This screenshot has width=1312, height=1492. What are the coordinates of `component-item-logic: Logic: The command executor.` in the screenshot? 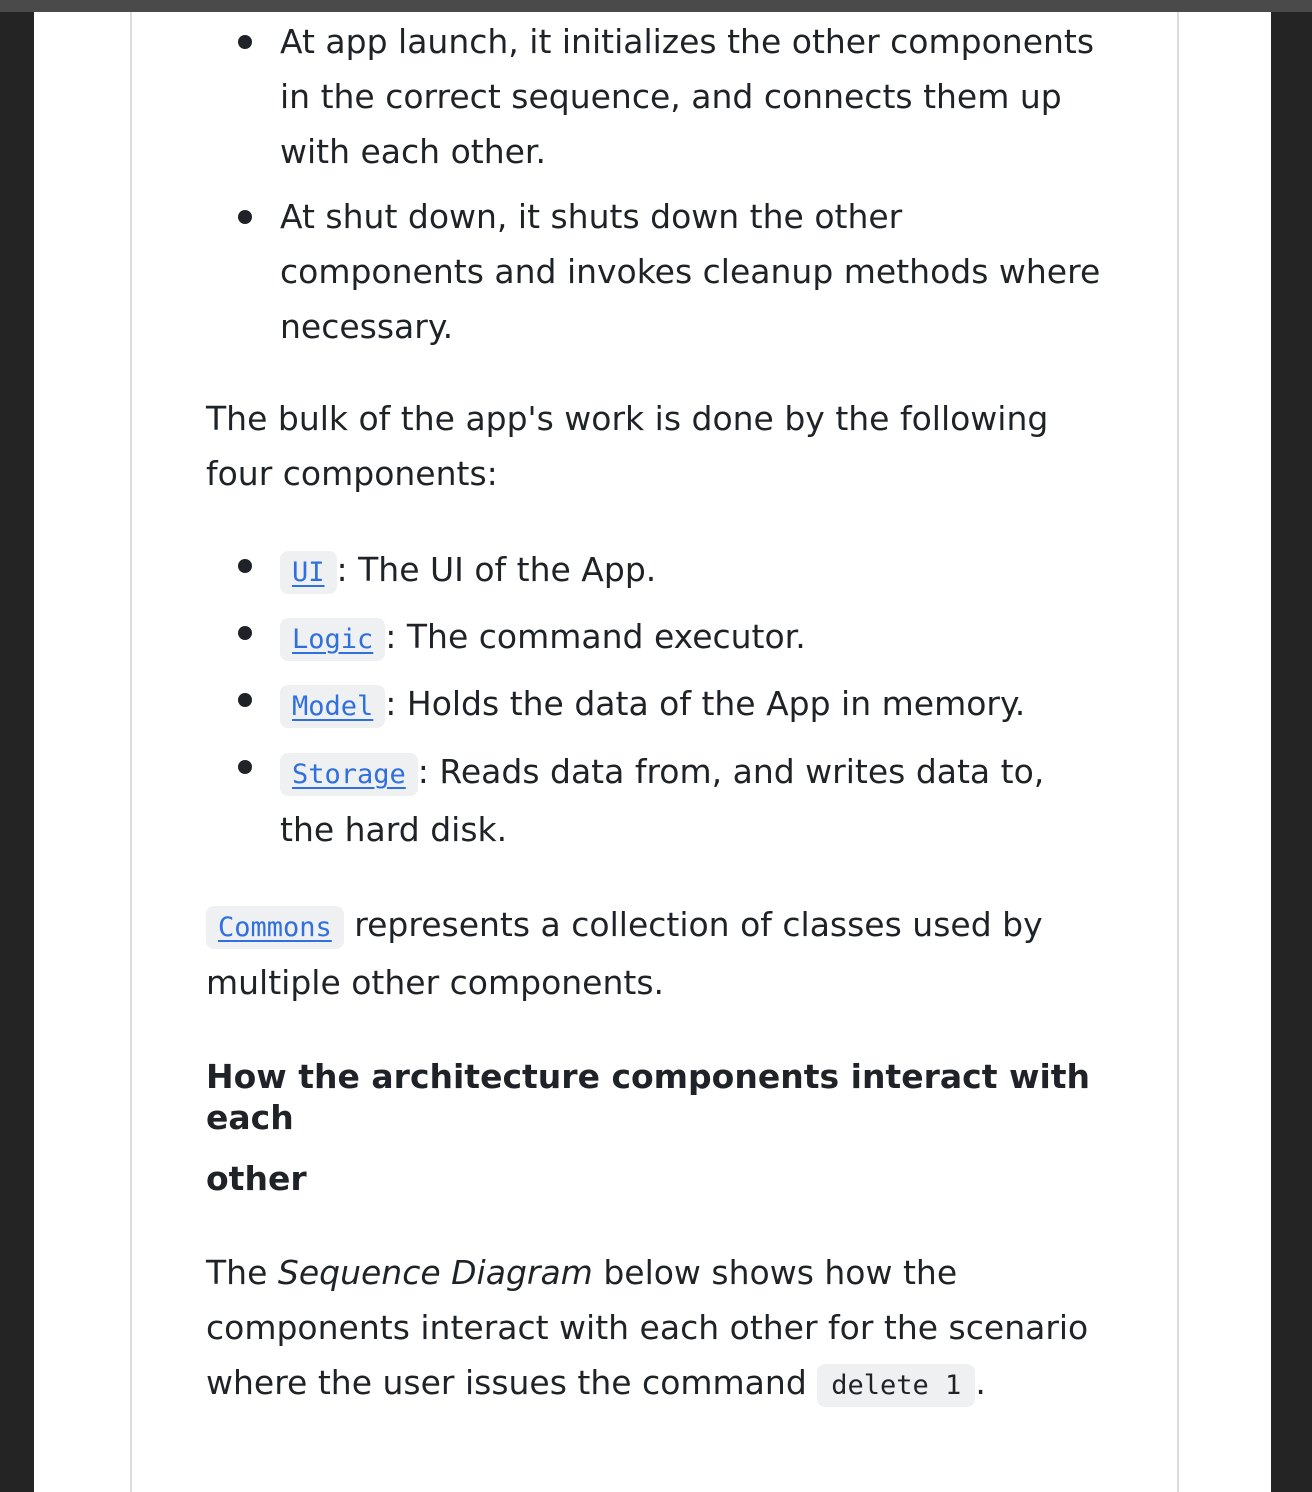 It's located at (672, 638).